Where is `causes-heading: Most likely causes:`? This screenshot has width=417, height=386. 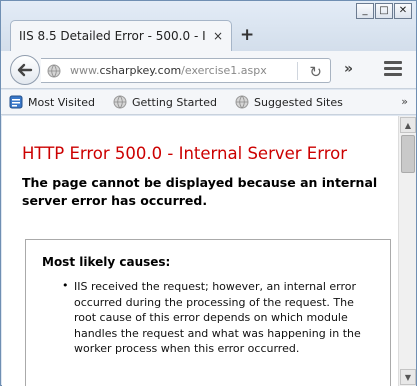
causes-heading: Most likely causes: is located at coordinates (106, 262).